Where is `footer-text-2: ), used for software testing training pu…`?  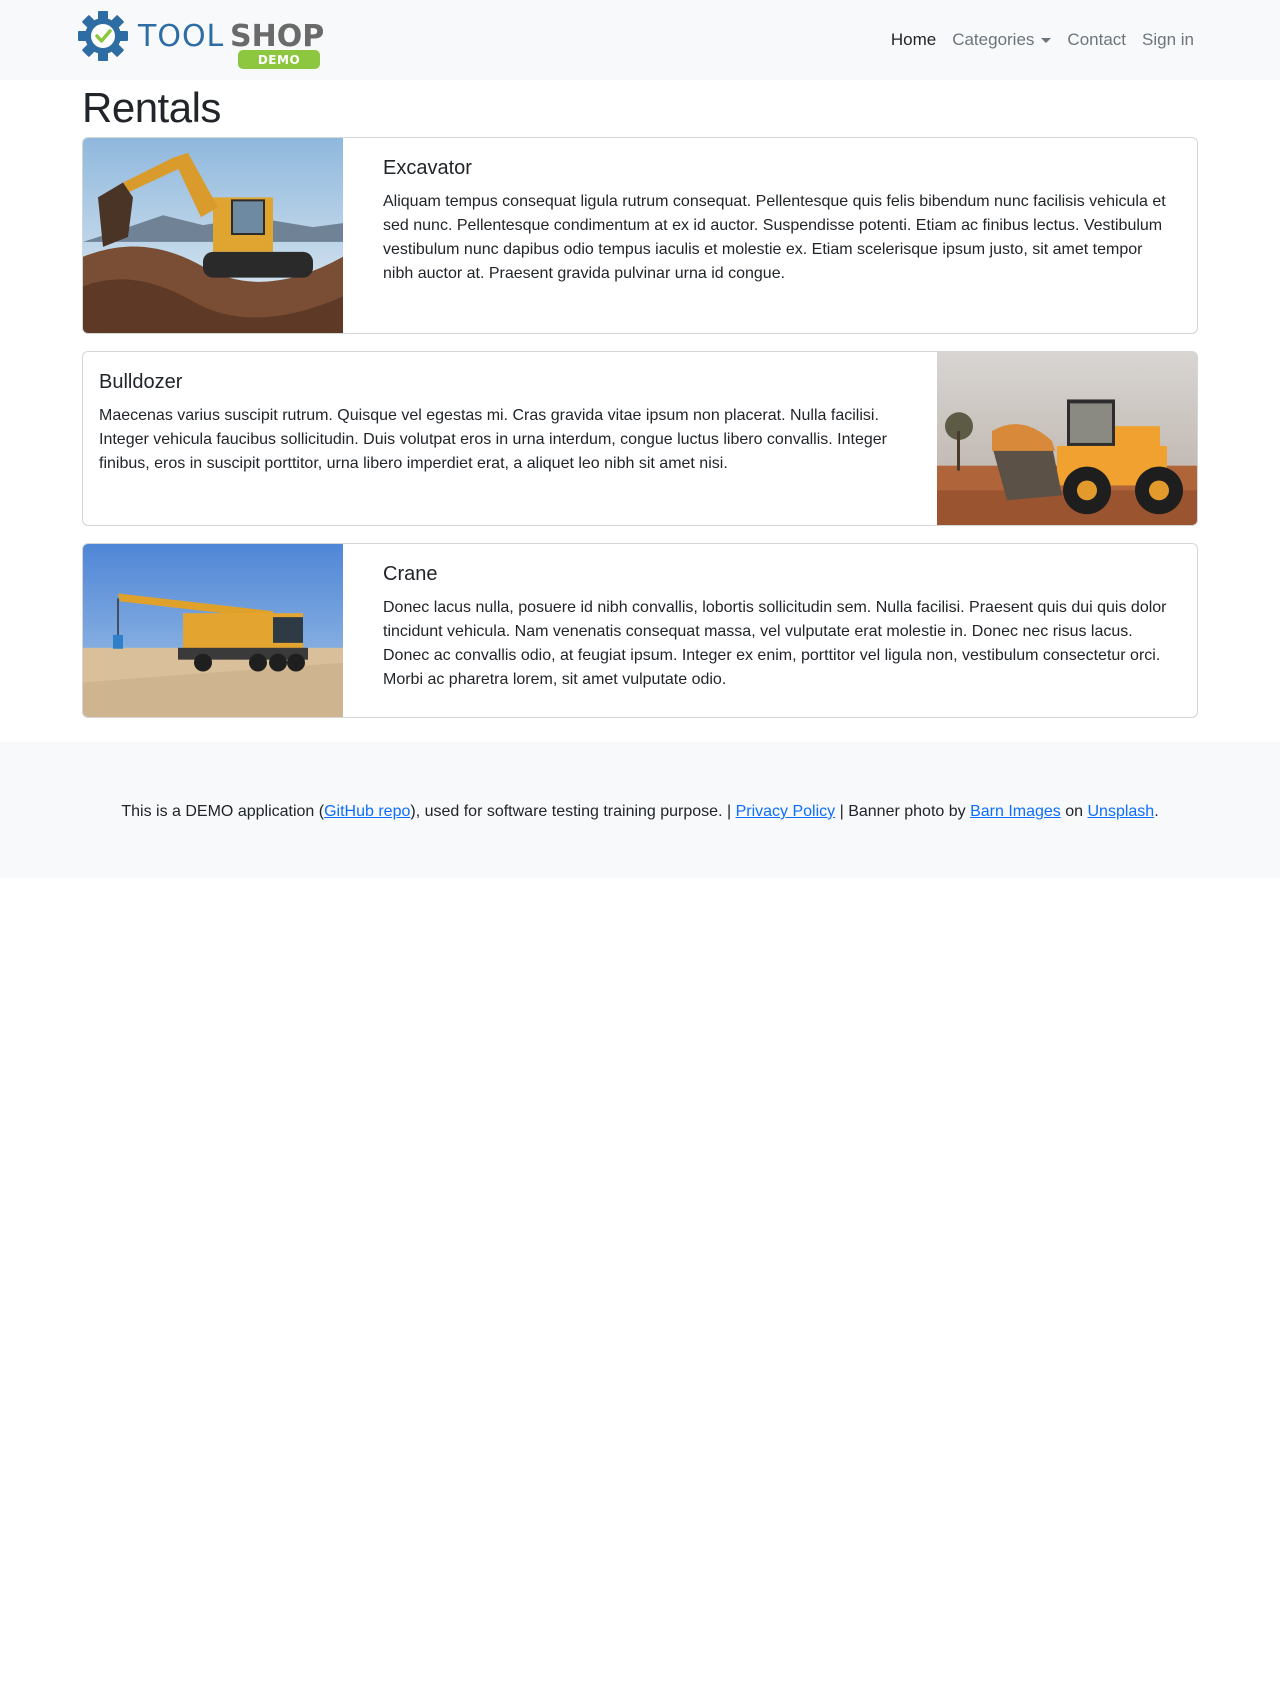
footer-text-2: ), used for software testing training pu… is located at coordinates (573, 811).